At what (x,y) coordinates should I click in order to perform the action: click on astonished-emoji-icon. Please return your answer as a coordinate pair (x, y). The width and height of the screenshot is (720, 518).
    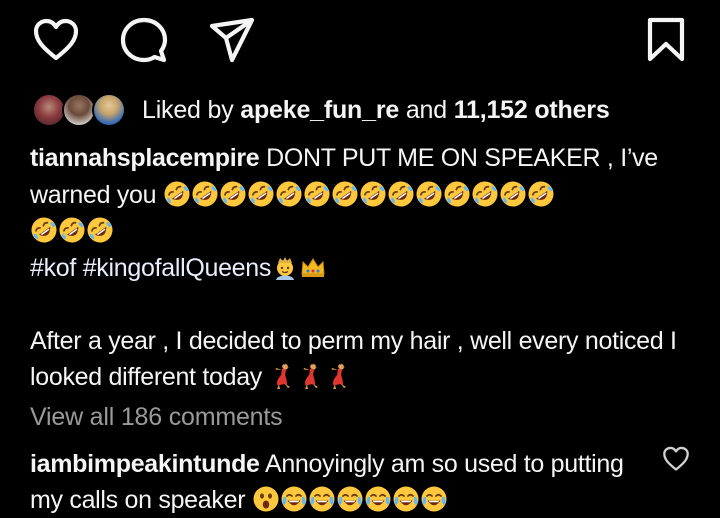
    Looking at the image, I should click on (266, 499).